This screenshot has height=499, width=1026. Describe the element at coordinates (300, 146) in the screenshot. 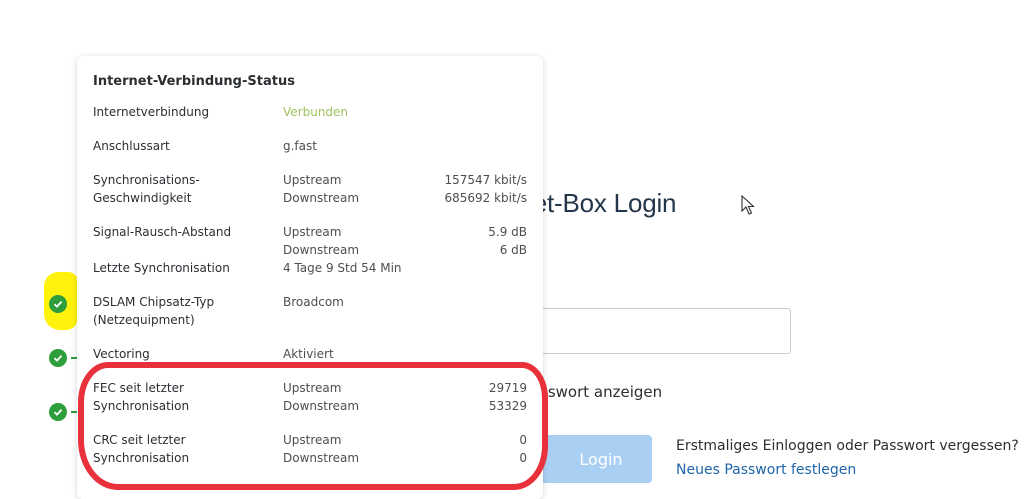

I see `connection-type-value: g.fast` at that location.